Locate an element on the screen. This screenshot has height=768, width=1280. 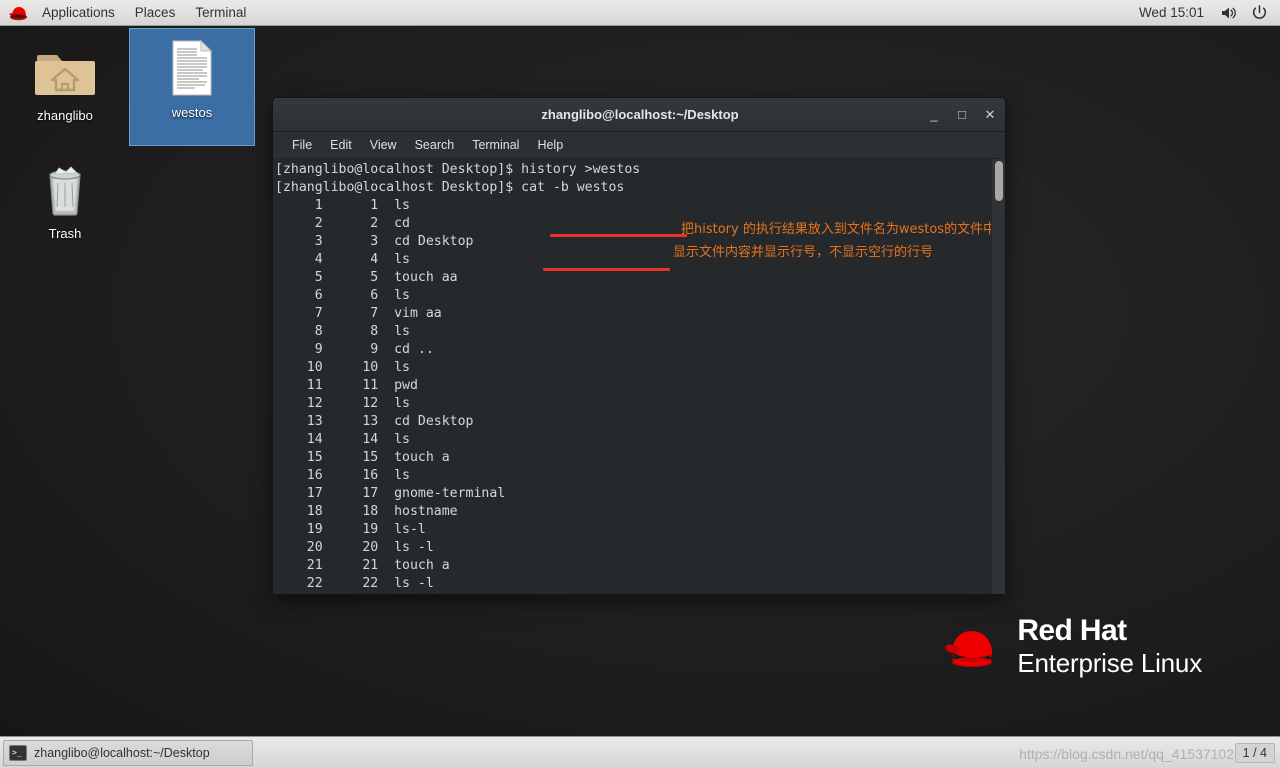
terminal-output-line: 21 21 touch a is located at coordinates (362, 565).